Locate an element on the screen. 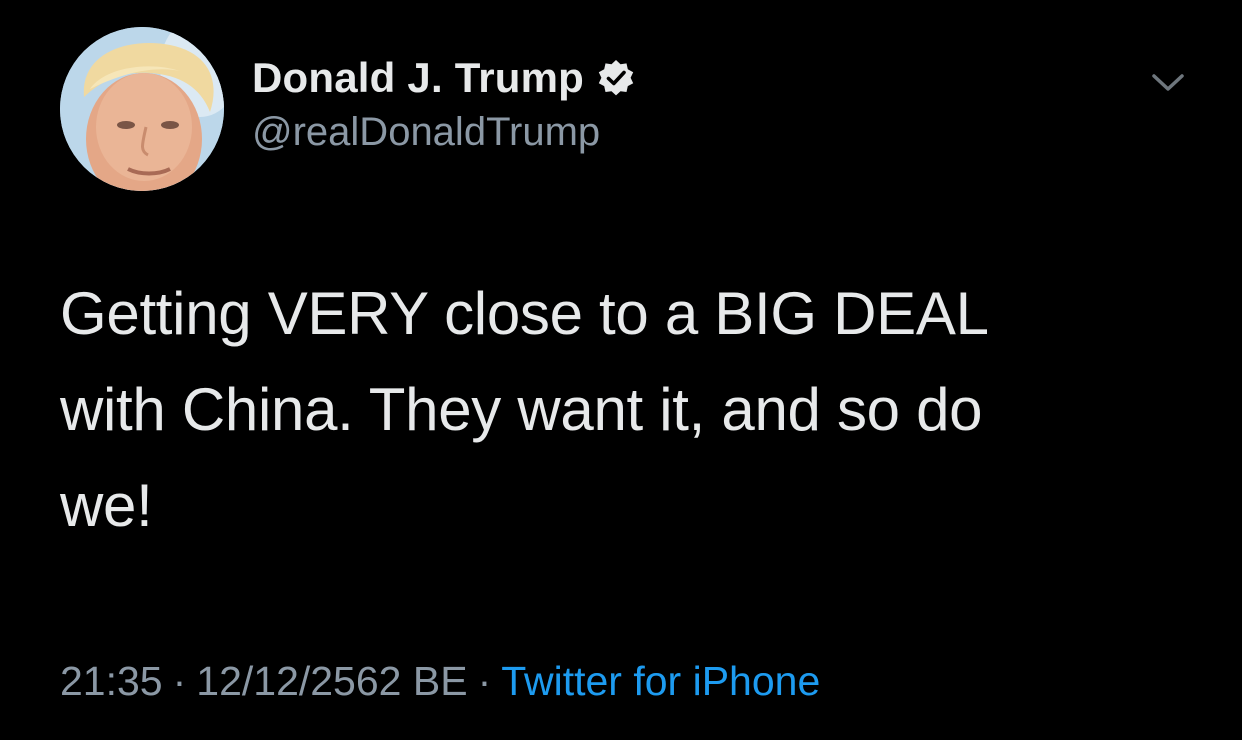 Image resolution: width=1242 pixels, height=740 pixels. author-display-name: Donald J. Trump is located at coordinates (418, 78).